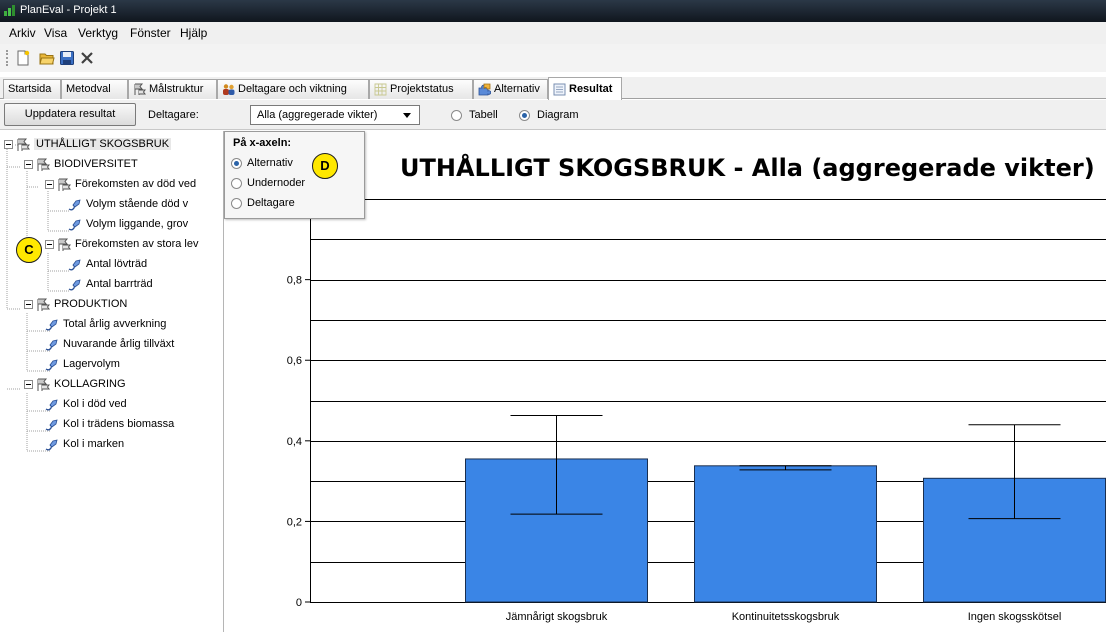 The height and width of the screenshot is (632, 1106). Describe the element at coordinates (510, 89) in the screenshot. I see `tab-alternativ: Alternativ` at that location.